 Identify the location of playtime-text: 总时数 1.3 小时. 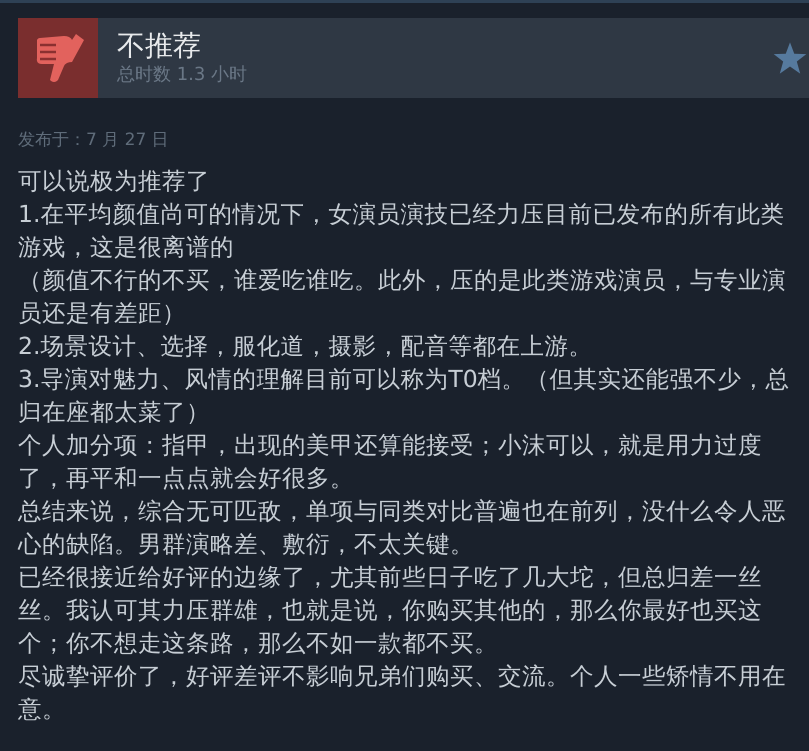
(182, 75).